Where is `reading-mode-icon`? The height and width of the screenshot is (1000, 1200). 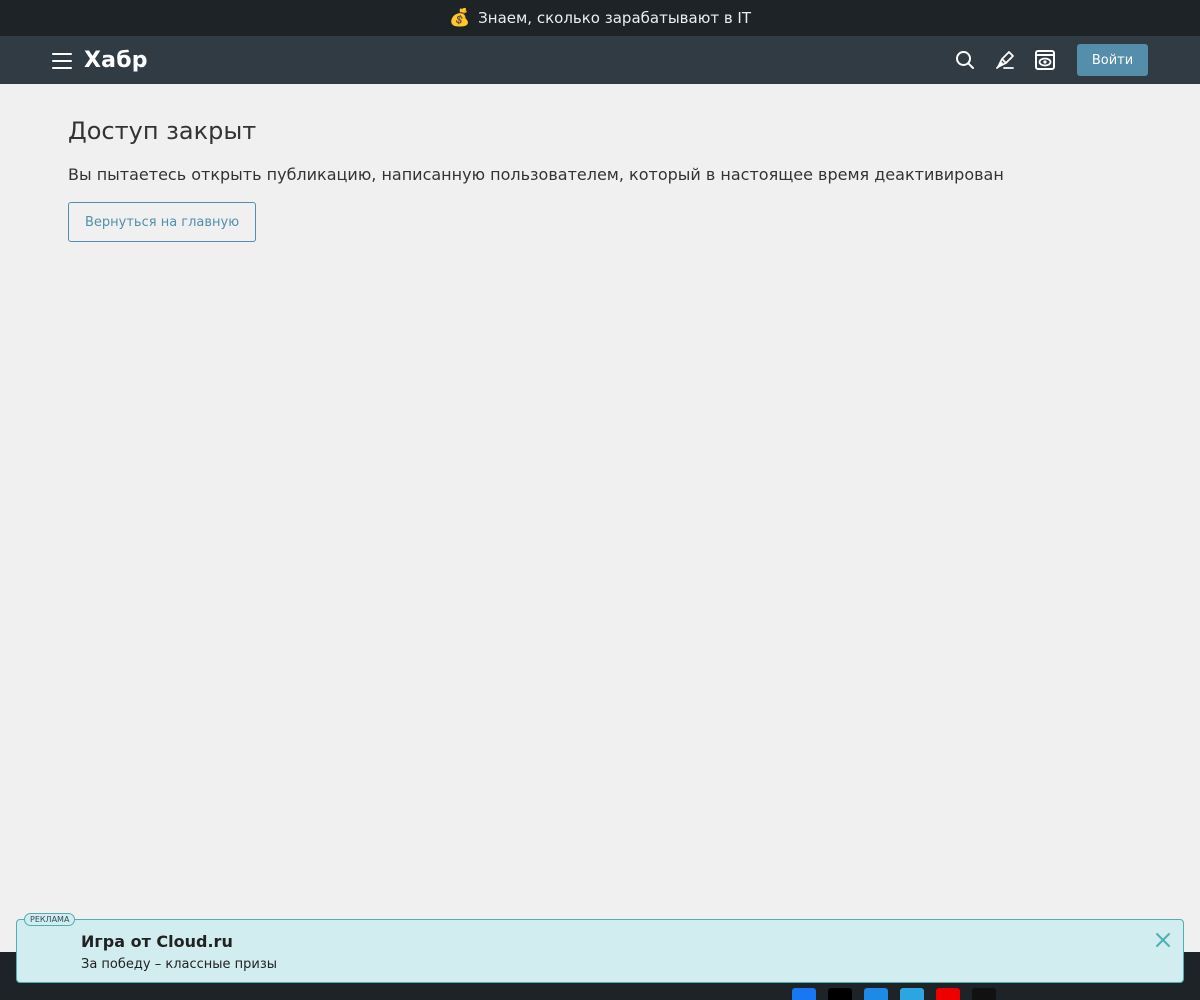 reading-mode-icon is located at coordinates (1045, 60).